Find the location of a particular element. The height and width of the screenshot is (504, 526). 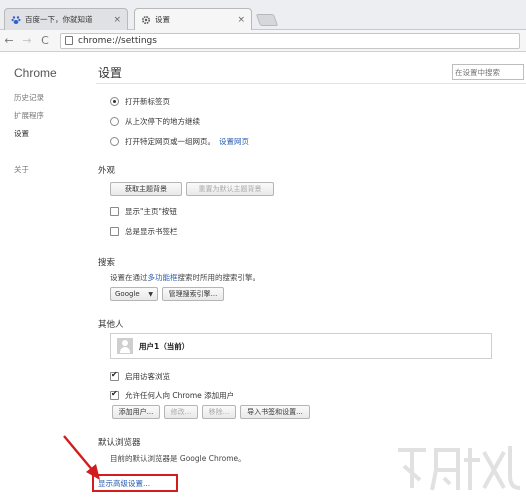

avatar is located at coordinates (125, 346).